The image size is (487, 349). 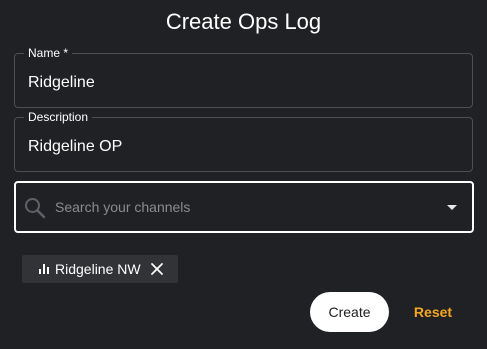 I want to click on channel-chip: Ridgeline NW, so click(x=100, y=269).